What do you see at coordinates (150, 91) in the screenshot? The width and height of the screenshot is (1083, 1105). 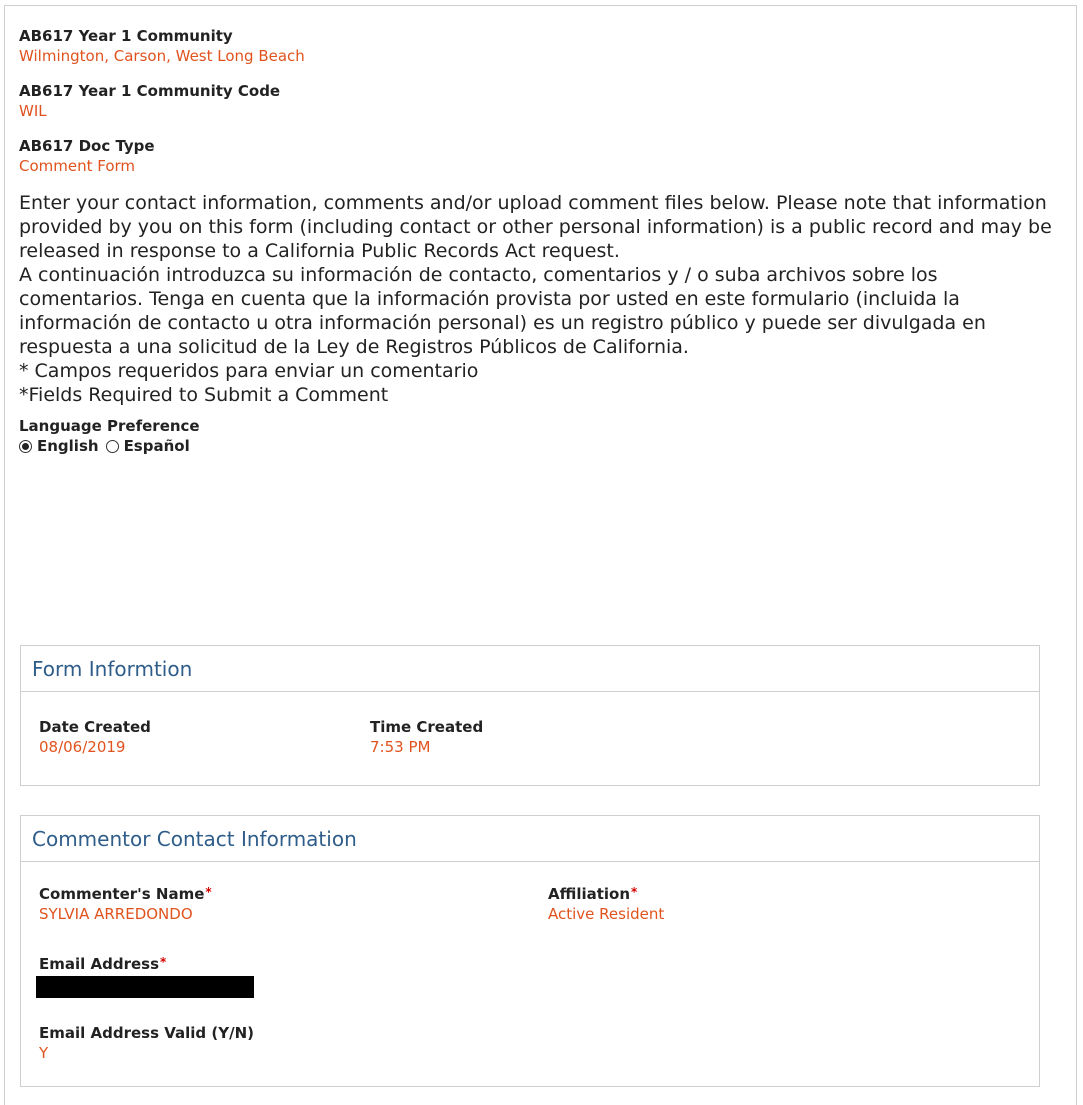 I see `community-code-label: AB617 Year 1 Community Code` at bounding box center [150, 91].